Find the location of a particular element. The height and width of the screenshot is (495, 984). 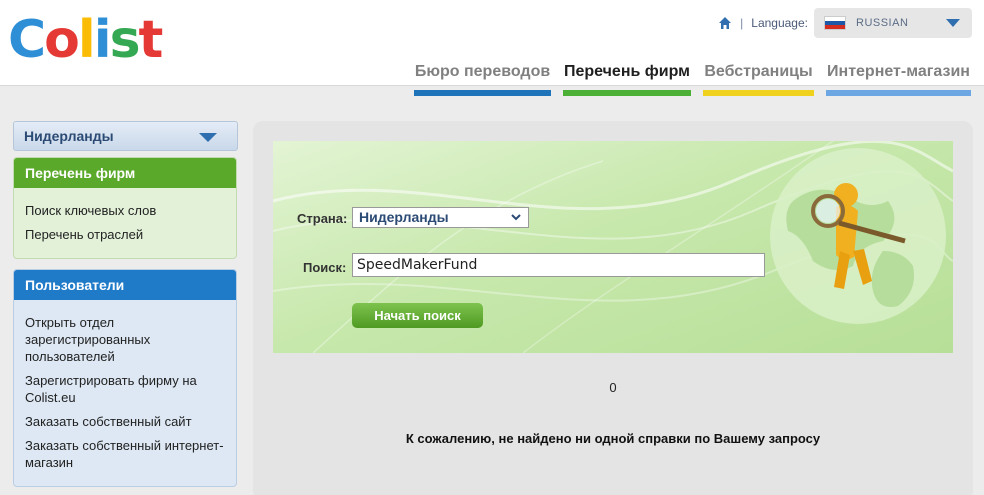

start-search-button: Начать поиск is located at coordinates (417, 315).